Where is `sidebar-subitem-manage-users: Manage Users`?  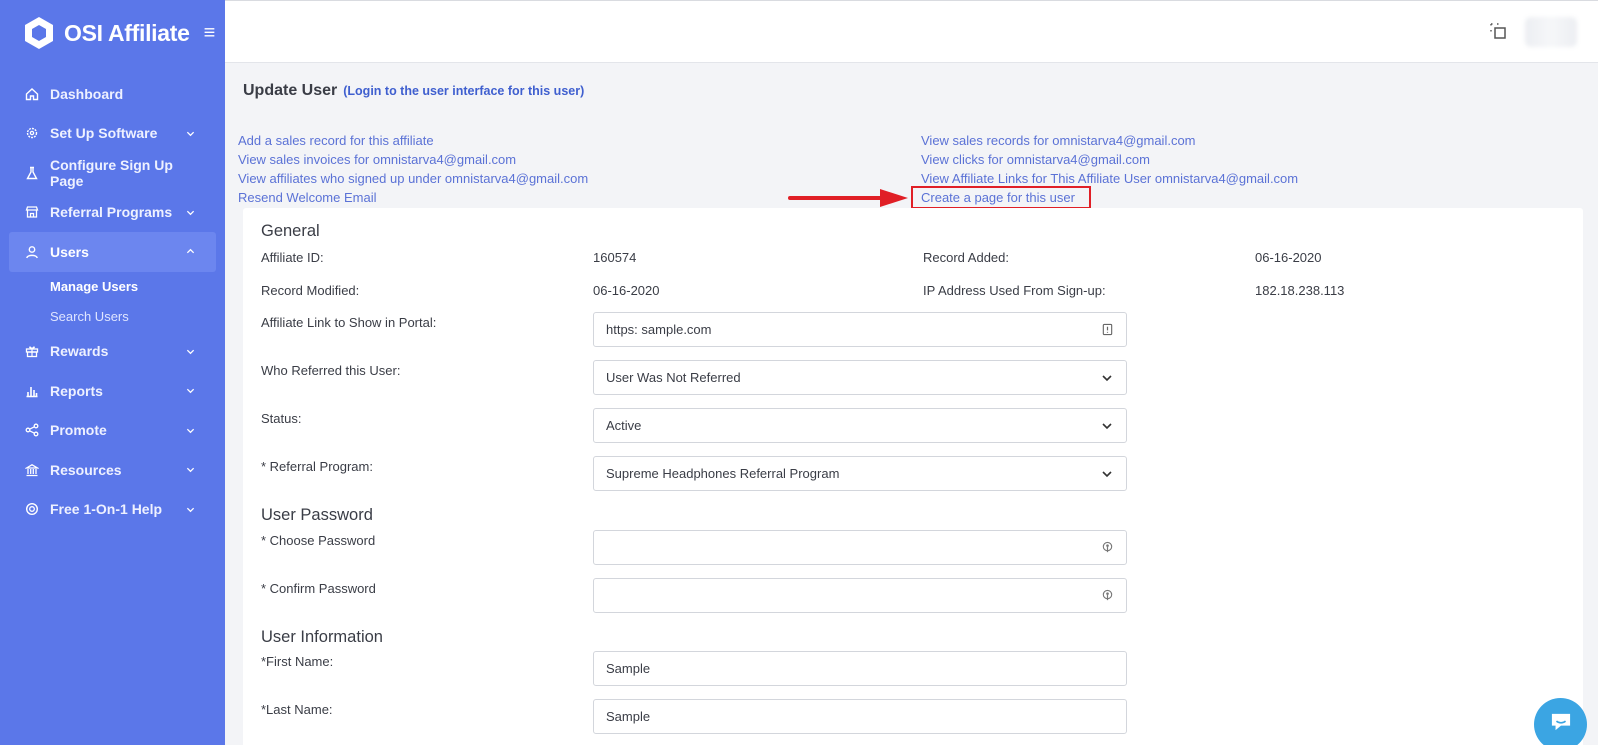
sidebar-subitem-manage-users: Manage Users is located at coordinates (112, 287).